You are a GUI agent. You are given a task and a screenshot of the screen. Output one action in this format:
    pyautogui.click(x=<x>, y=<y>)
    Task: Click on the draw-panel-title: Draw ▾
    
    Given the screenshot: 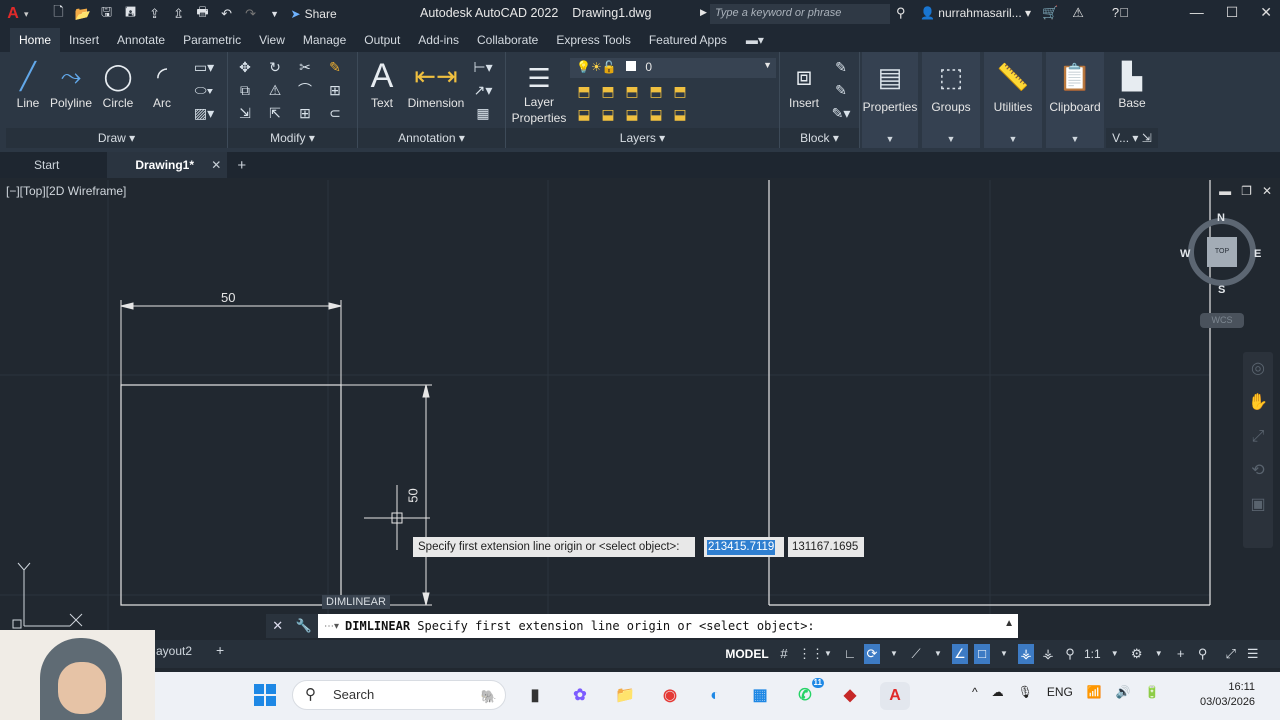 What is the action you would take?
    pyautogui.click(x=116, y=138)
    